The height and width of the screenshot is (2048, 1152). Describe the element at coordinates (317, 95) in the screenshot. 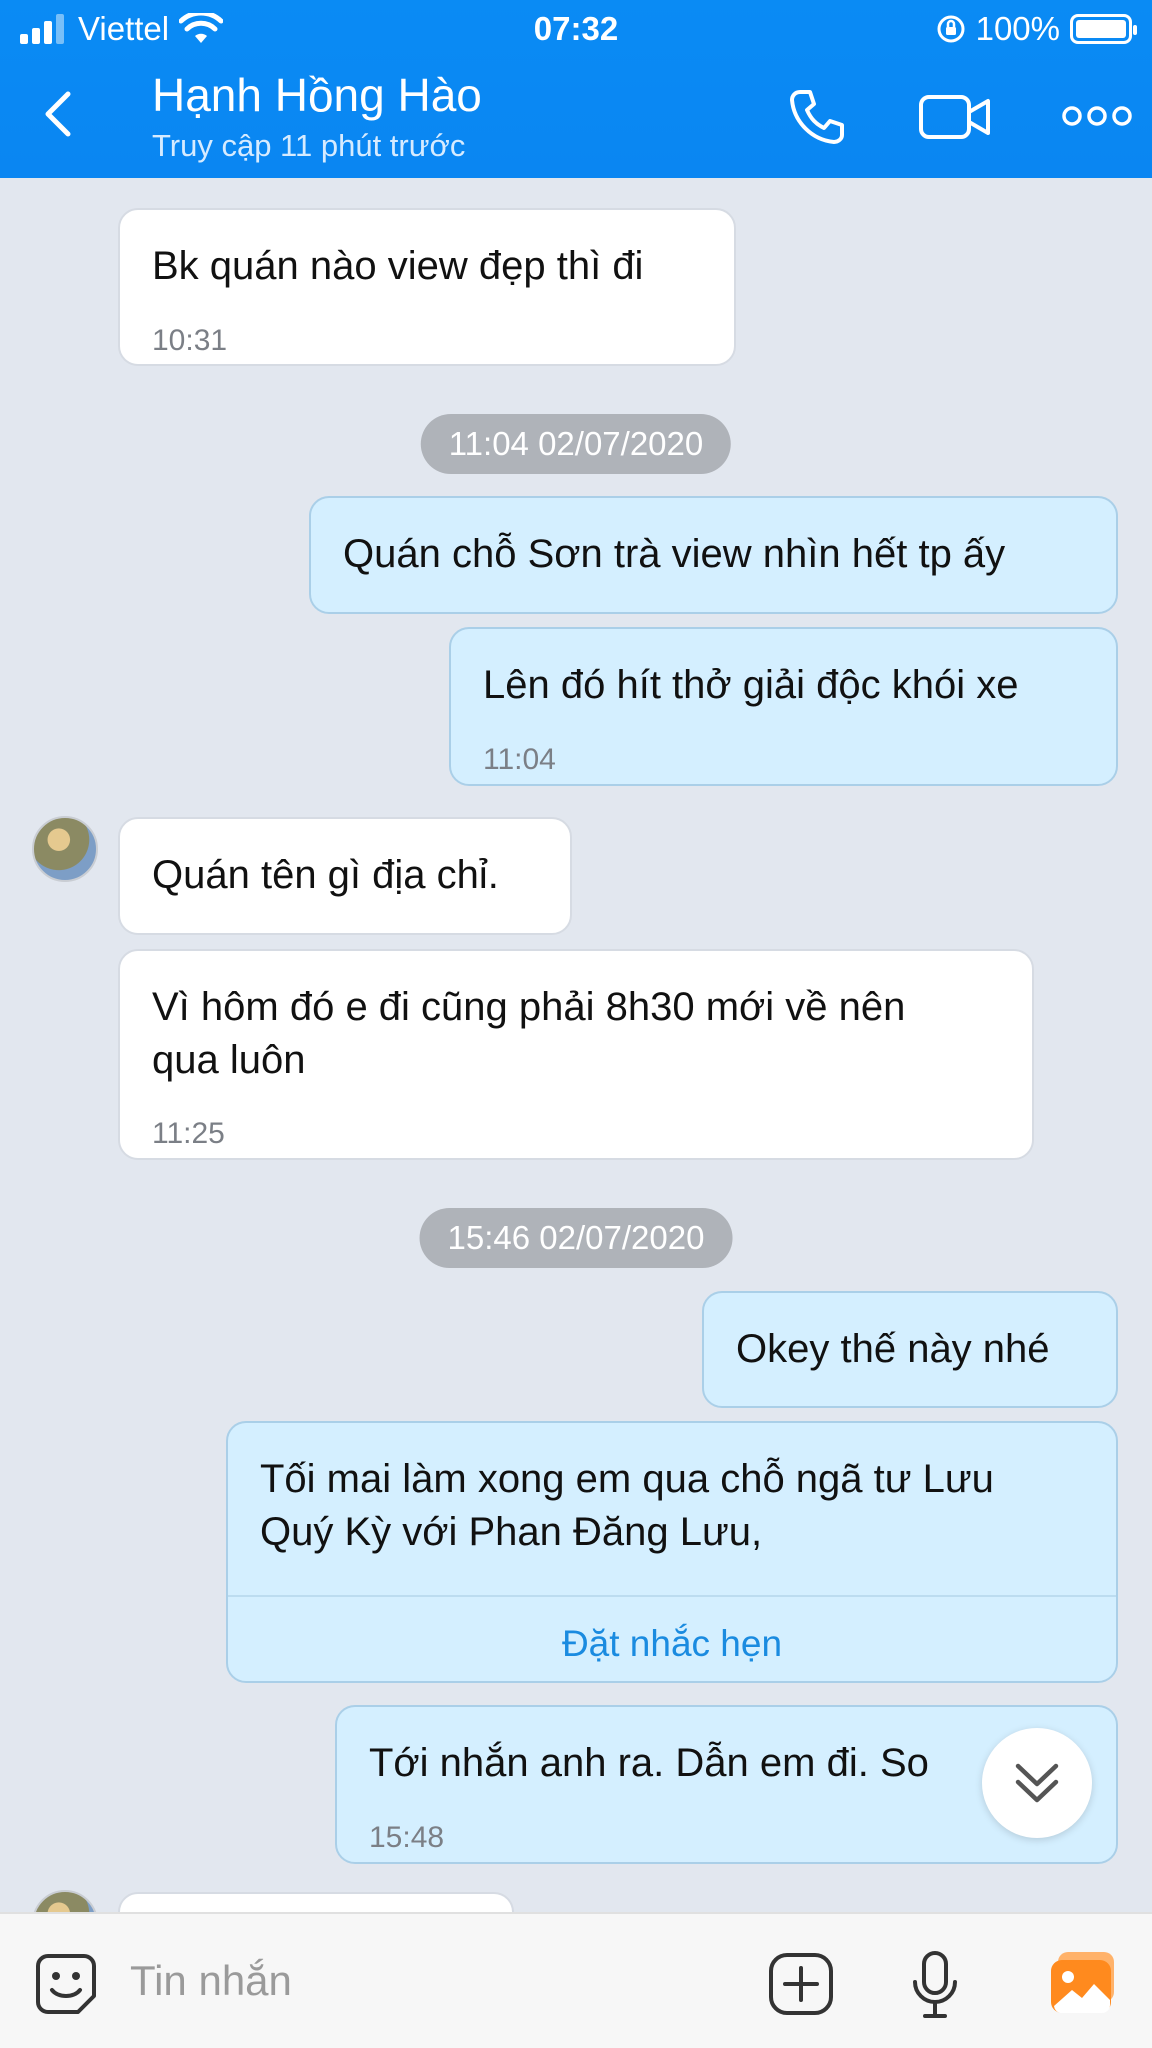

I see `contact-name: Hạnh Hồng Hào` at that location.